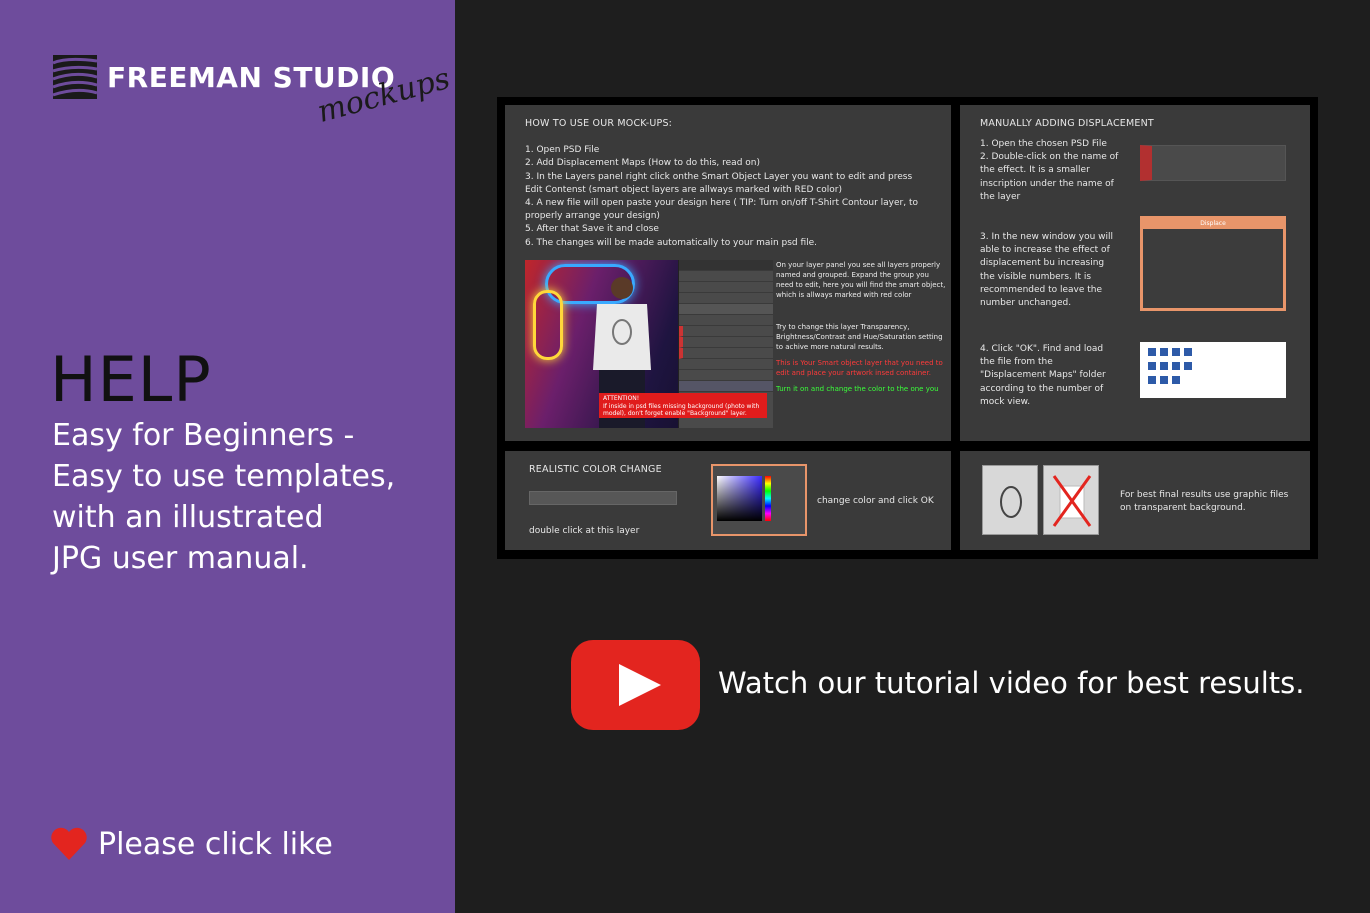 This screenshot has width=1370, height=913. I want to click on heart-icon, so click(69, 844).